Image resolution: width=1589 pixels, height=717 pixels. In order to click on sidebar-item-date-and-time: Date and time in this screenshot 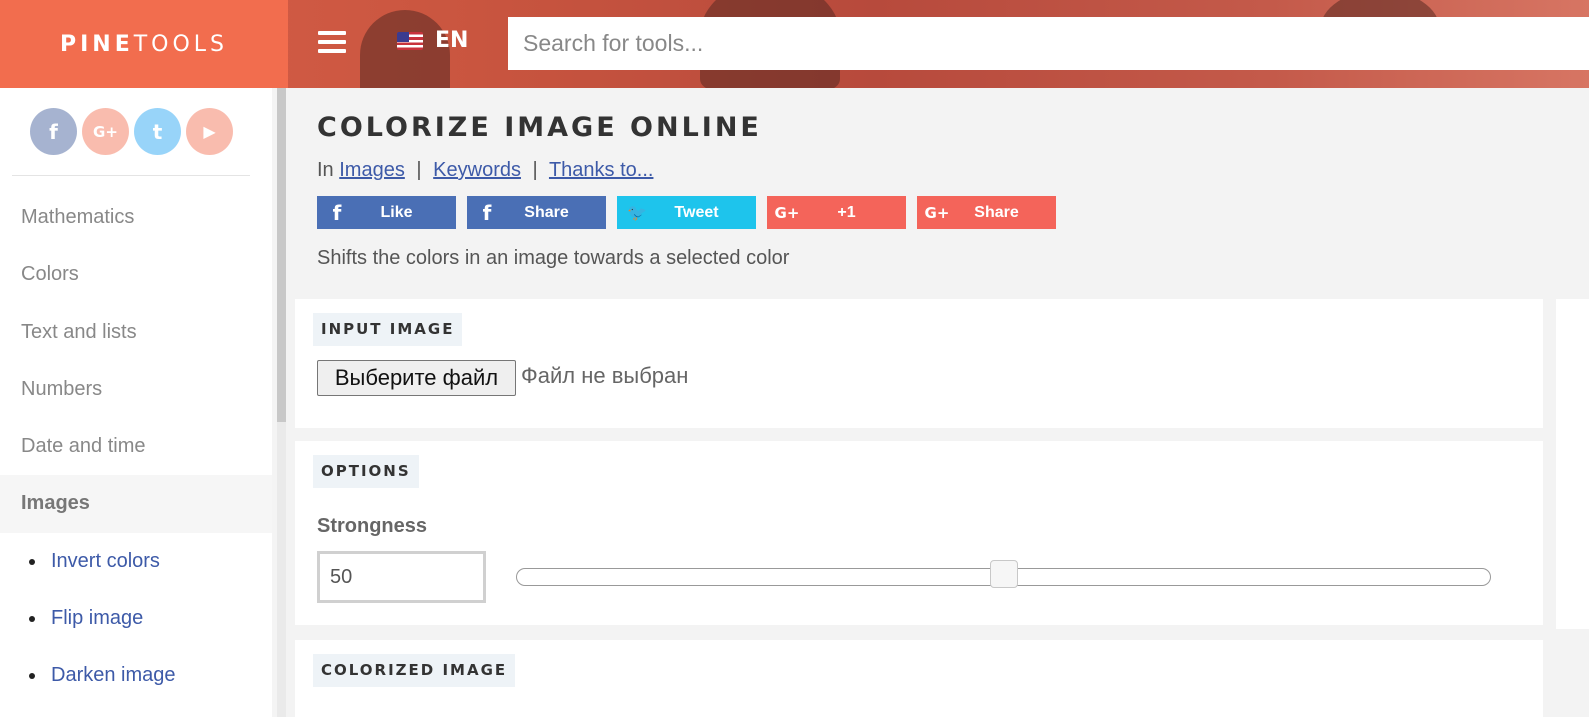, I will do `click(136, 446)`.